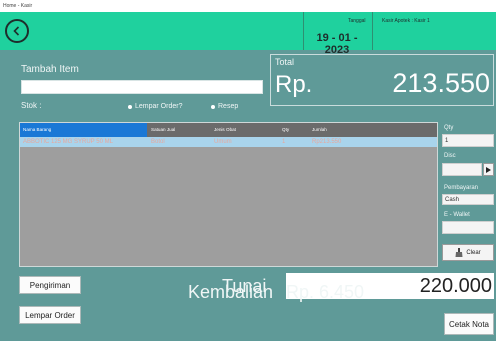 This screenshot has width=496, height=341. Describe the element at coordinates (228, 106) in the screenshot. I see `radio-label: Resep` at that location.